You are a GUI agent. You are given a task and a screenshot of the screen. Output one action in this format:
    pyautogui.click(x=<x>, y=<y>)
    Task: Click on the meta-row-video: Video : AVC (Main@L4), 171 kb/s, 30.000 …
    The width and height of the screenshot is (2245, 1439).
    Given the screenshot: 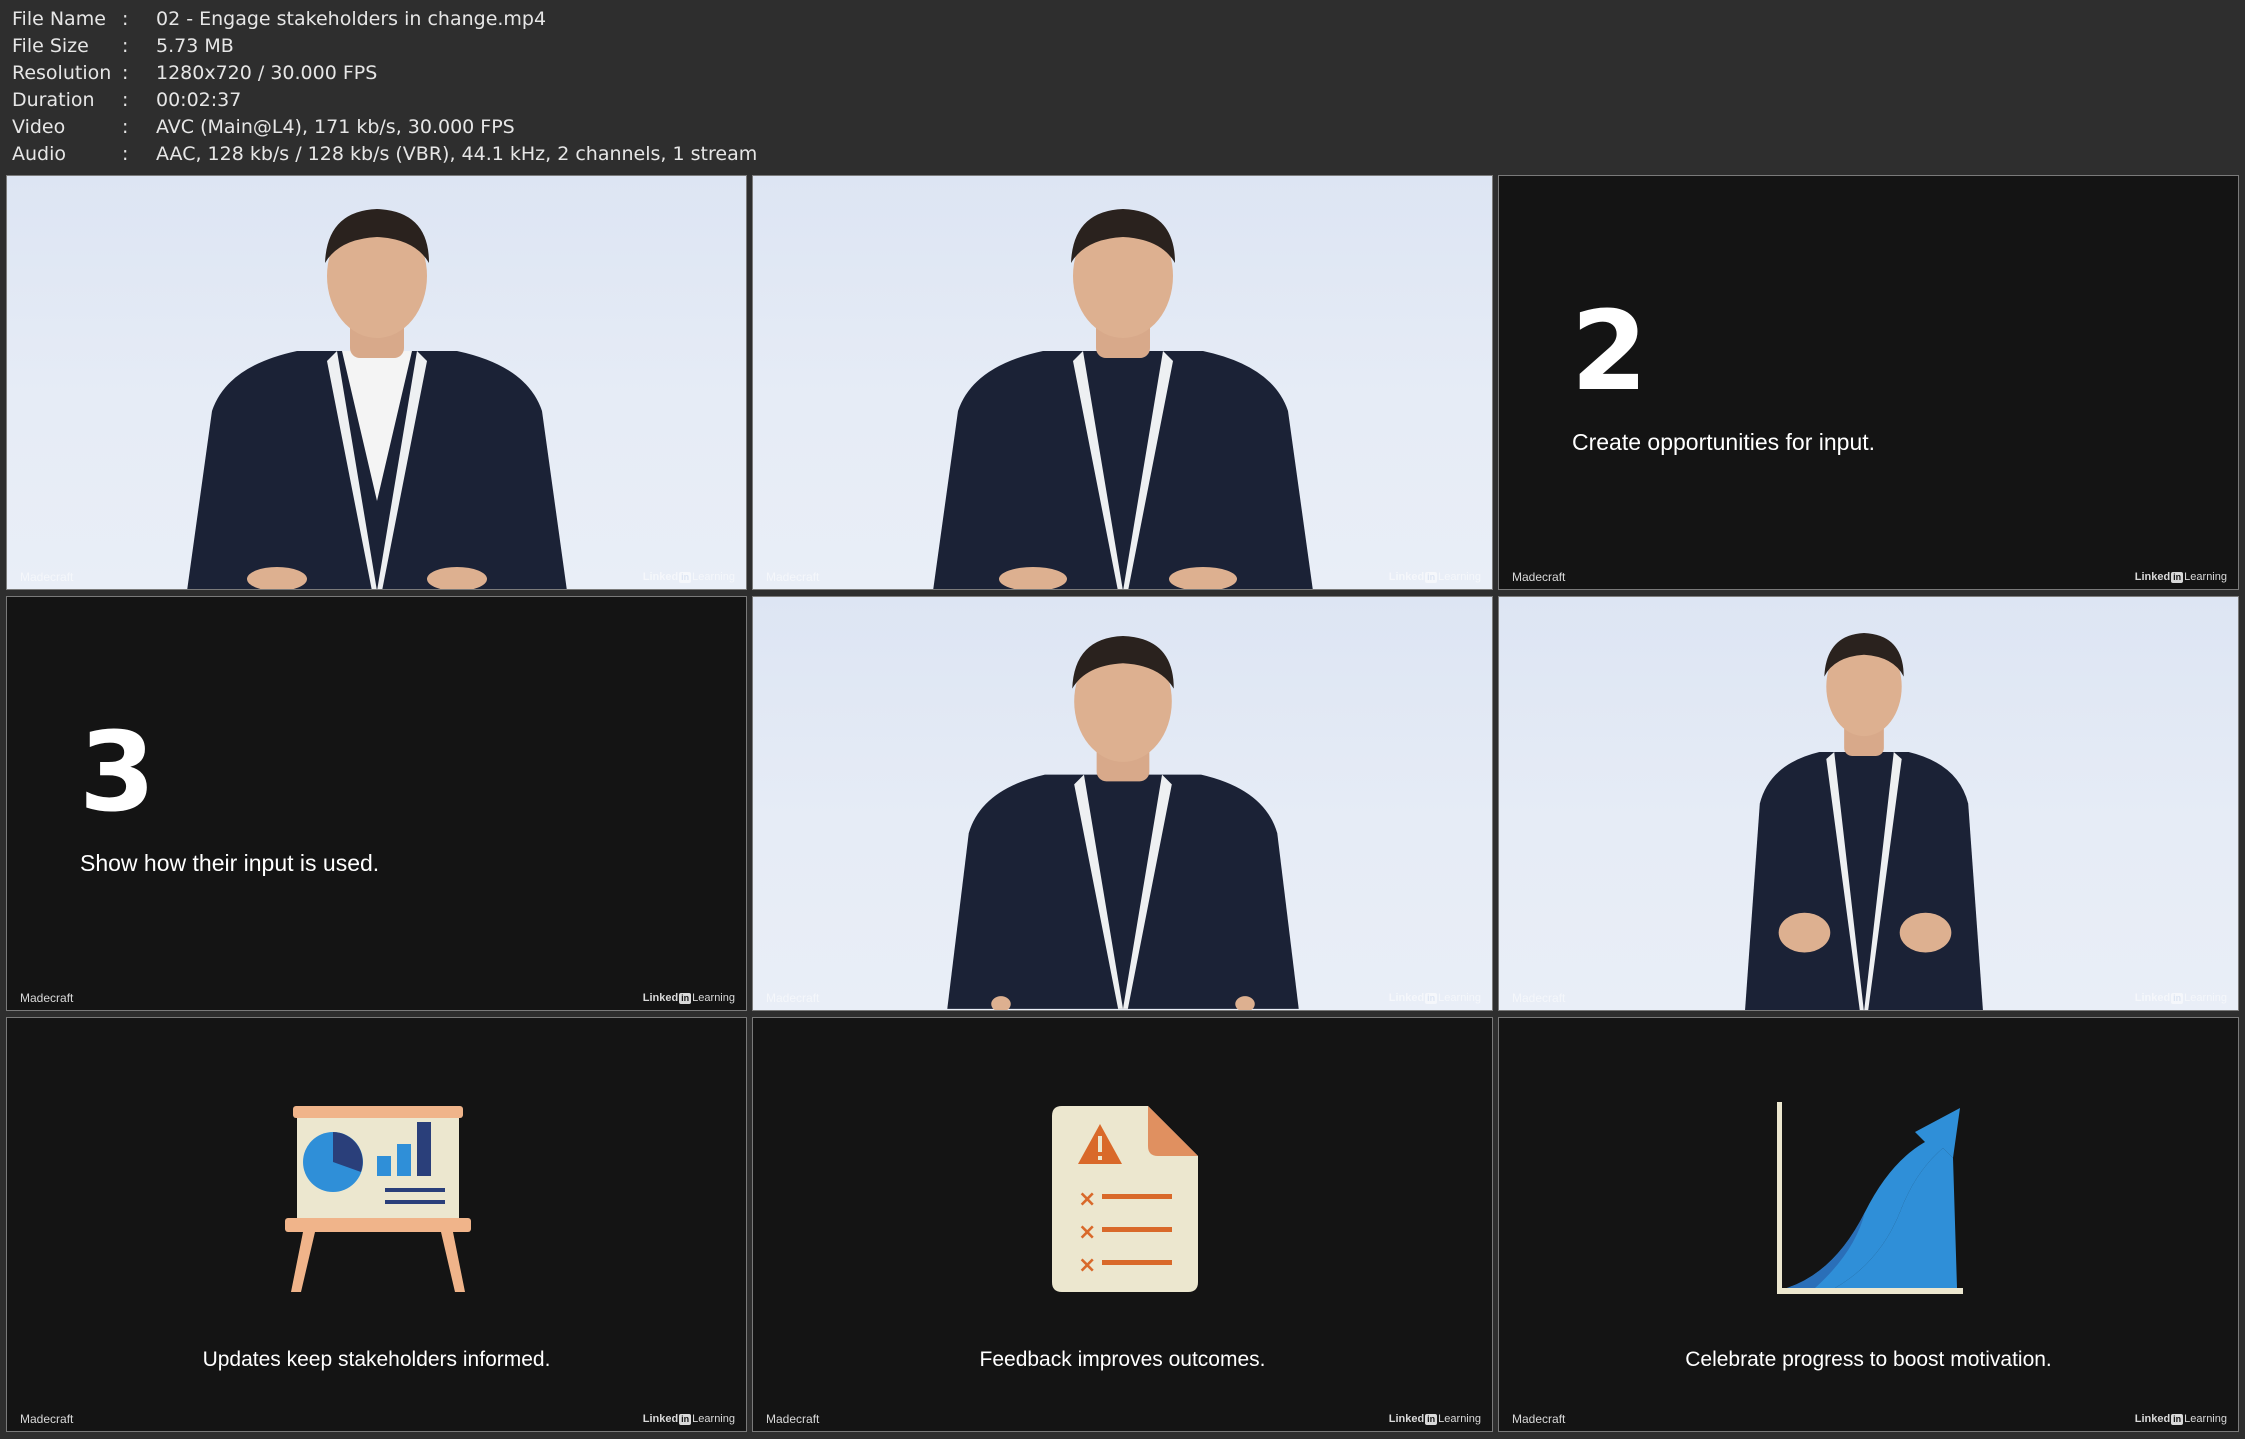 What is the action you would take?
    pyautogui.click(x=384, y=127)
    